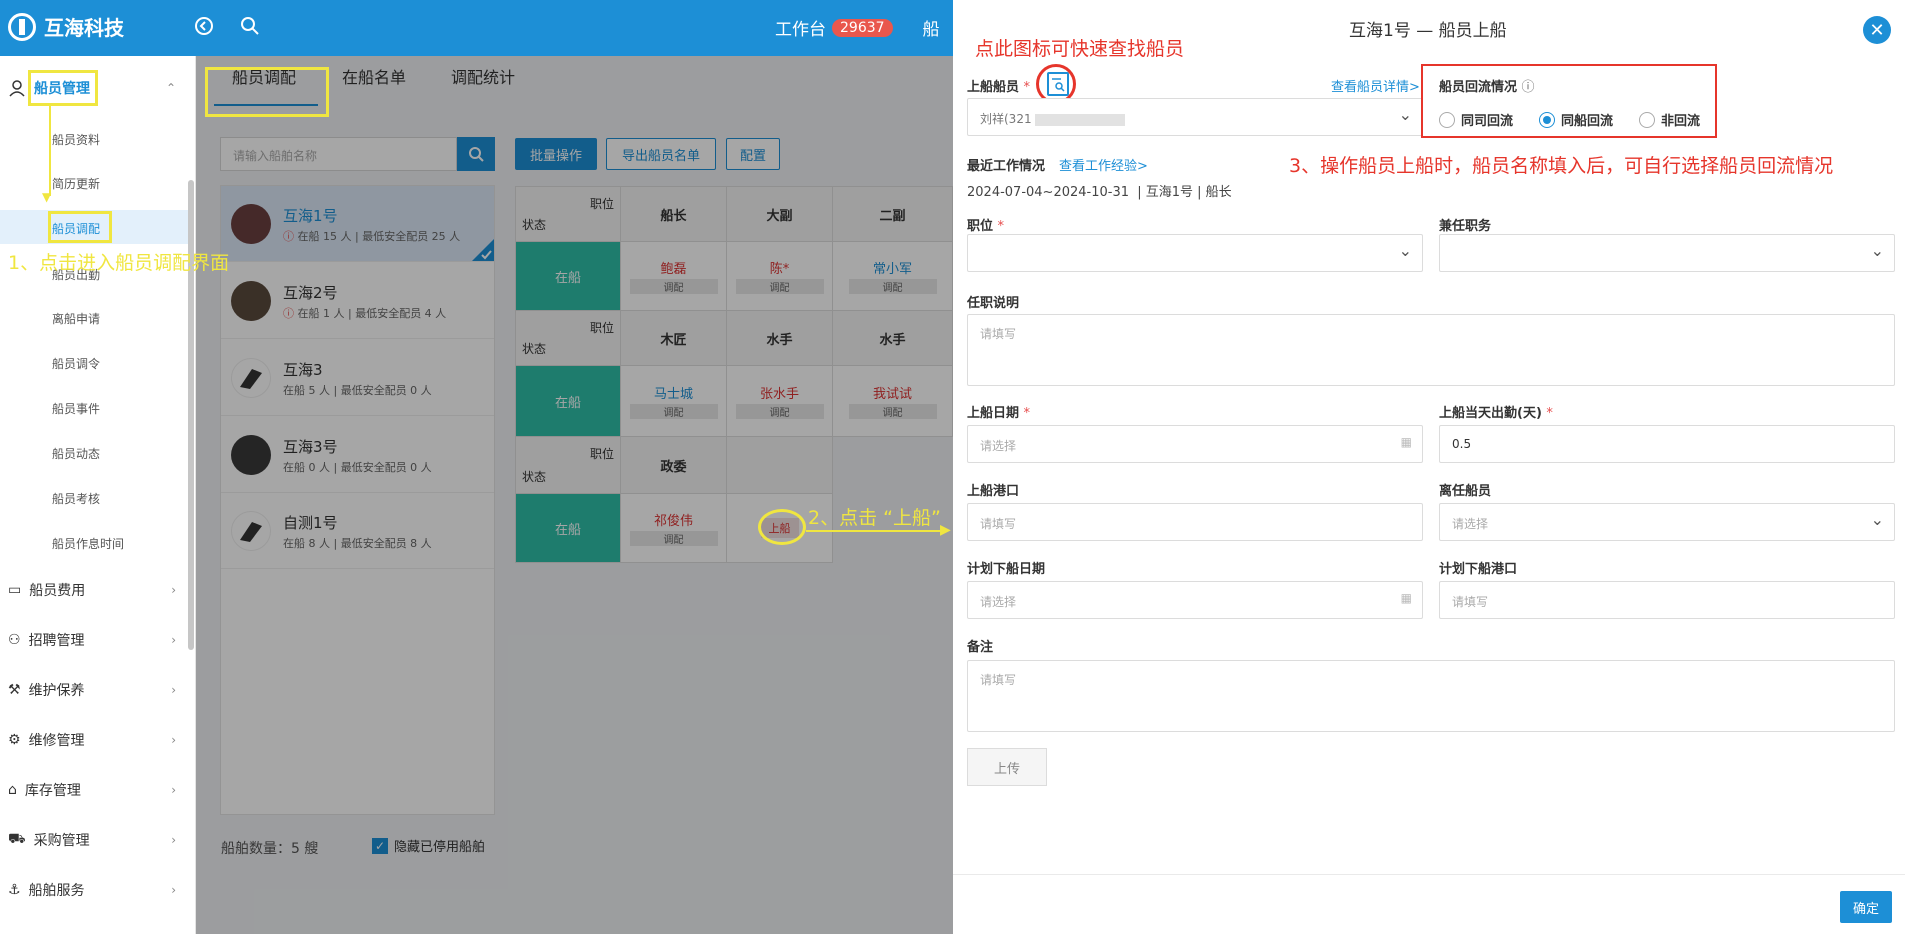 This screenshot has height=934, width=1905. What do you see at coordinates (56, 641) in the screenshot?
I see `sidebar-group-label: 招聘管理` at bounding box center [56, 641].